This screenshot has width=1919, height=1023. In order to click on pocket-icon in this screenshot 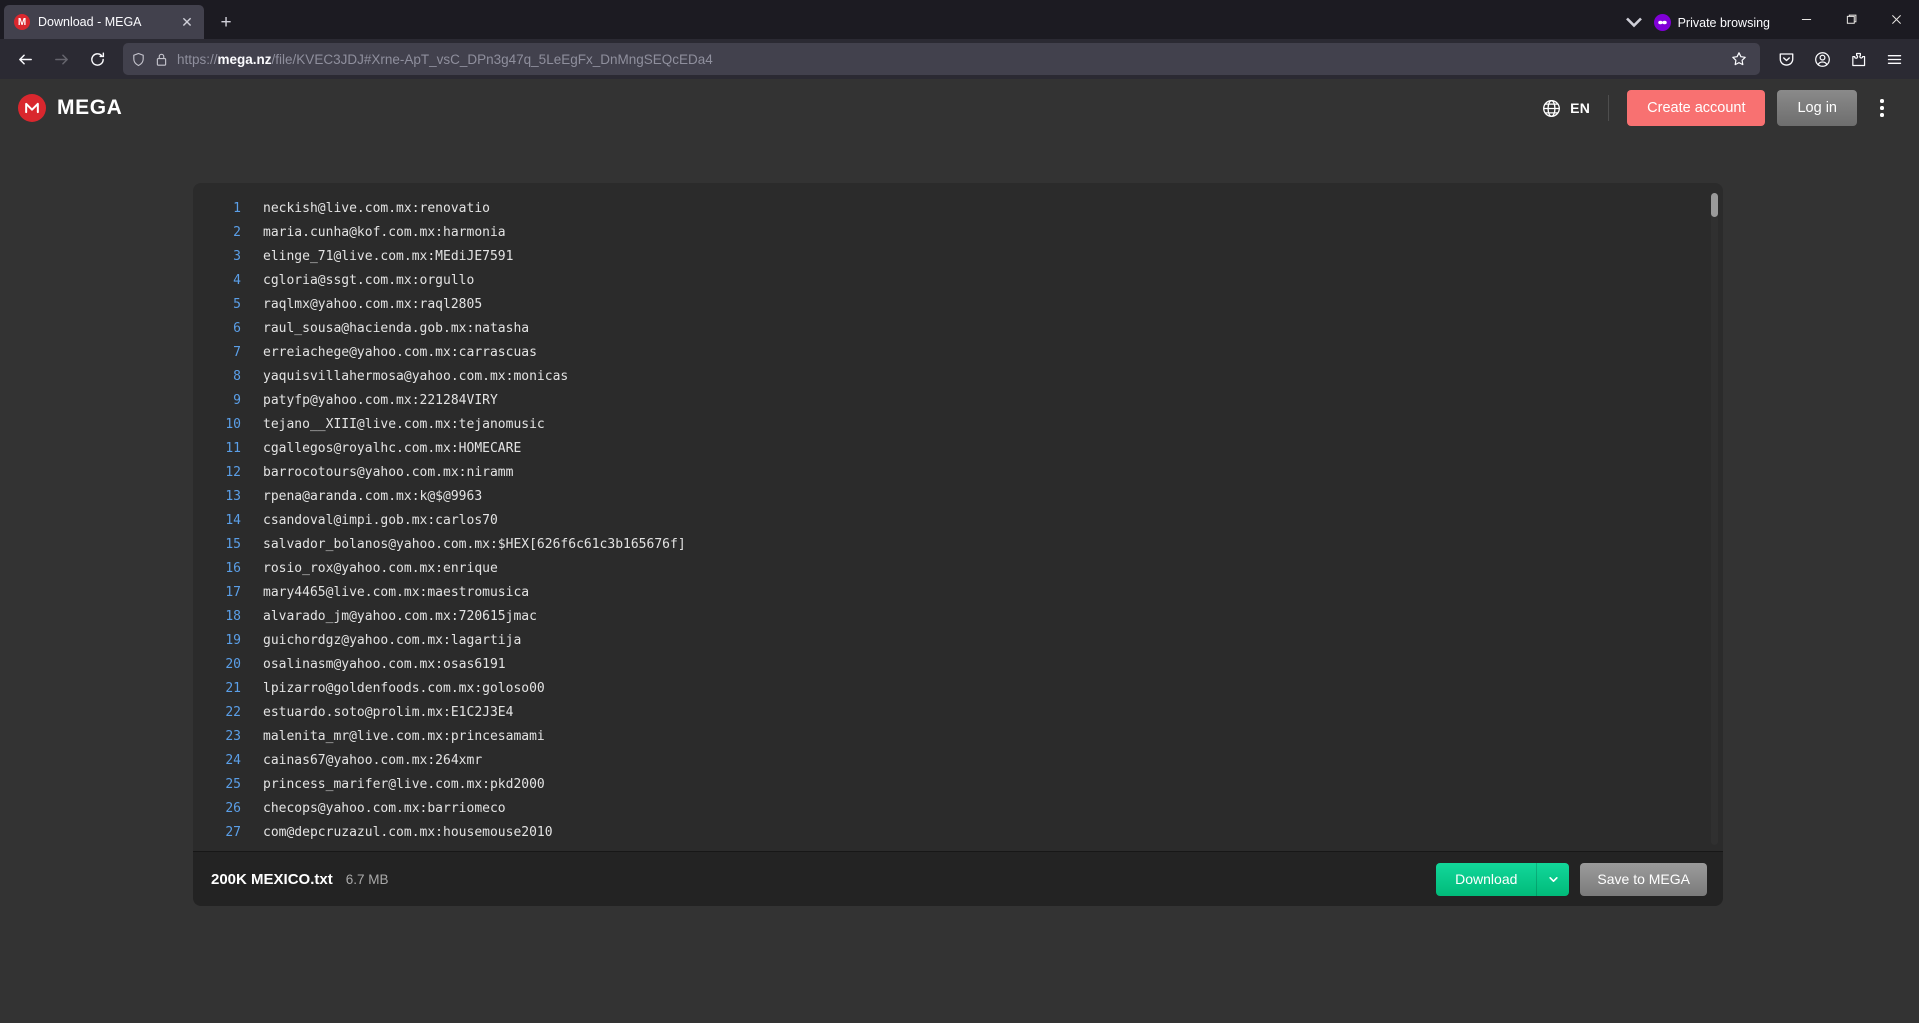, I will do `click(1786, 59)`.